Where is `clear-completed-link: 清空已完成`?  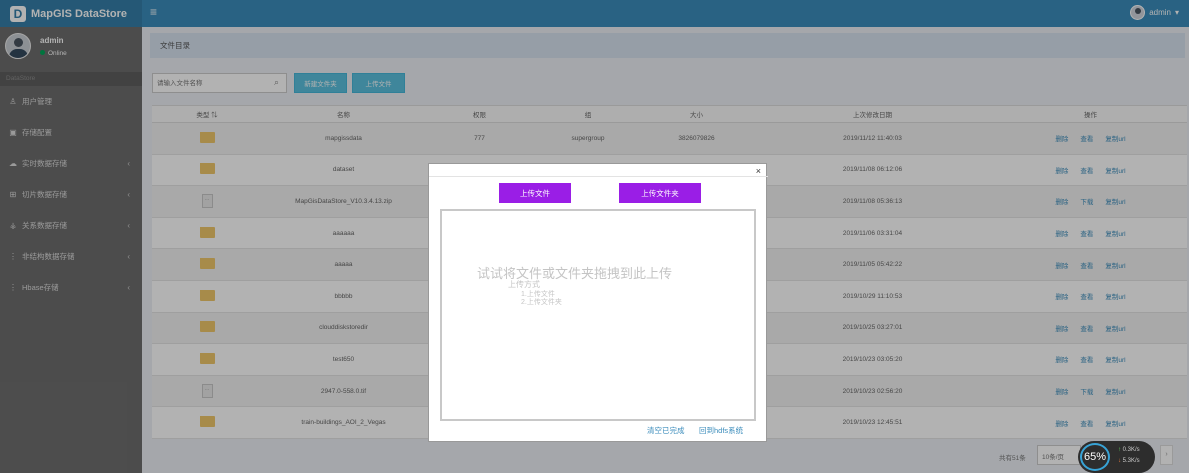 clear-completed-link: 清空已完成 is located at coordinates (666, 430).